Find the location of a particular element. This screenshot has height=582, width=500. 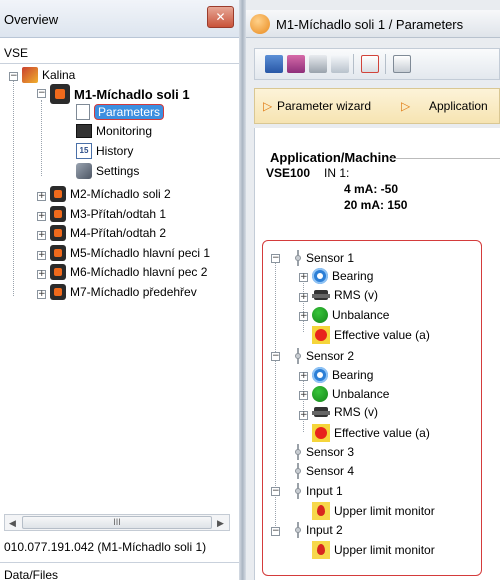

limit-monitor-icon is located at coordinates (321, 550).